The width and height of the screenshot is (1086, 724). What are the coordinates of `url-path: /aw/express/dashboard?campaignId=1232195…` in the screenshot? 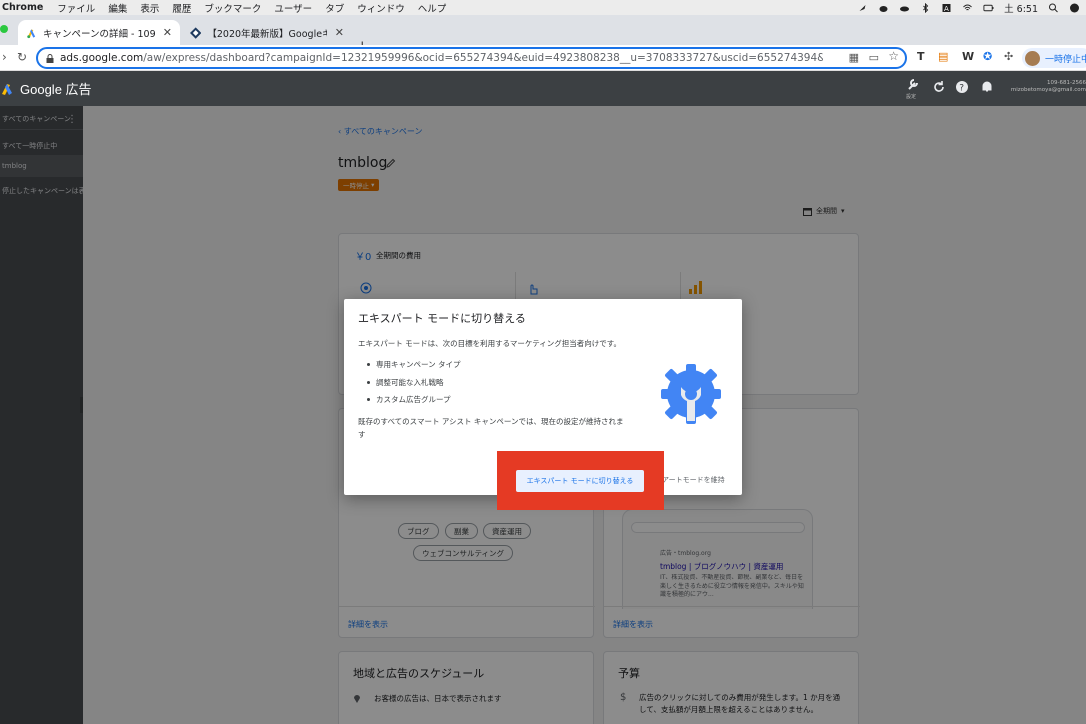 It's located at (483, 58).